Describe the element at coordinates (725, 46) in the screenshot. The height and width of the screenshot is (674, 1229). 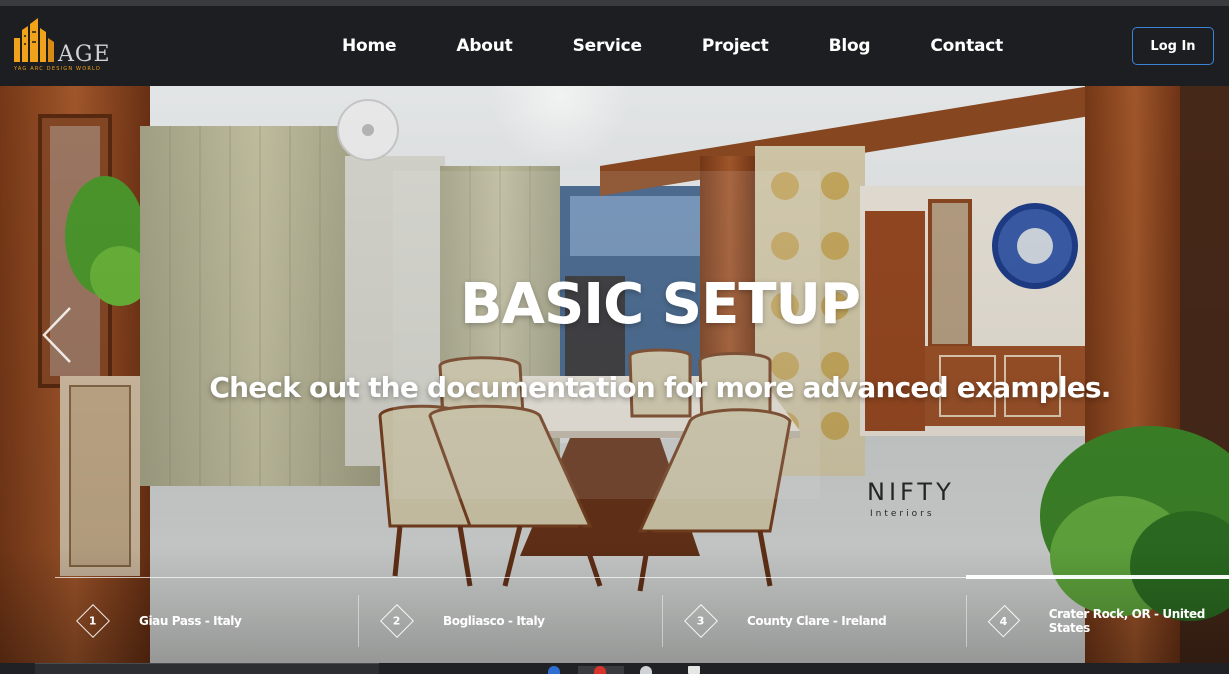
I see `nav-project: Project` at that location.